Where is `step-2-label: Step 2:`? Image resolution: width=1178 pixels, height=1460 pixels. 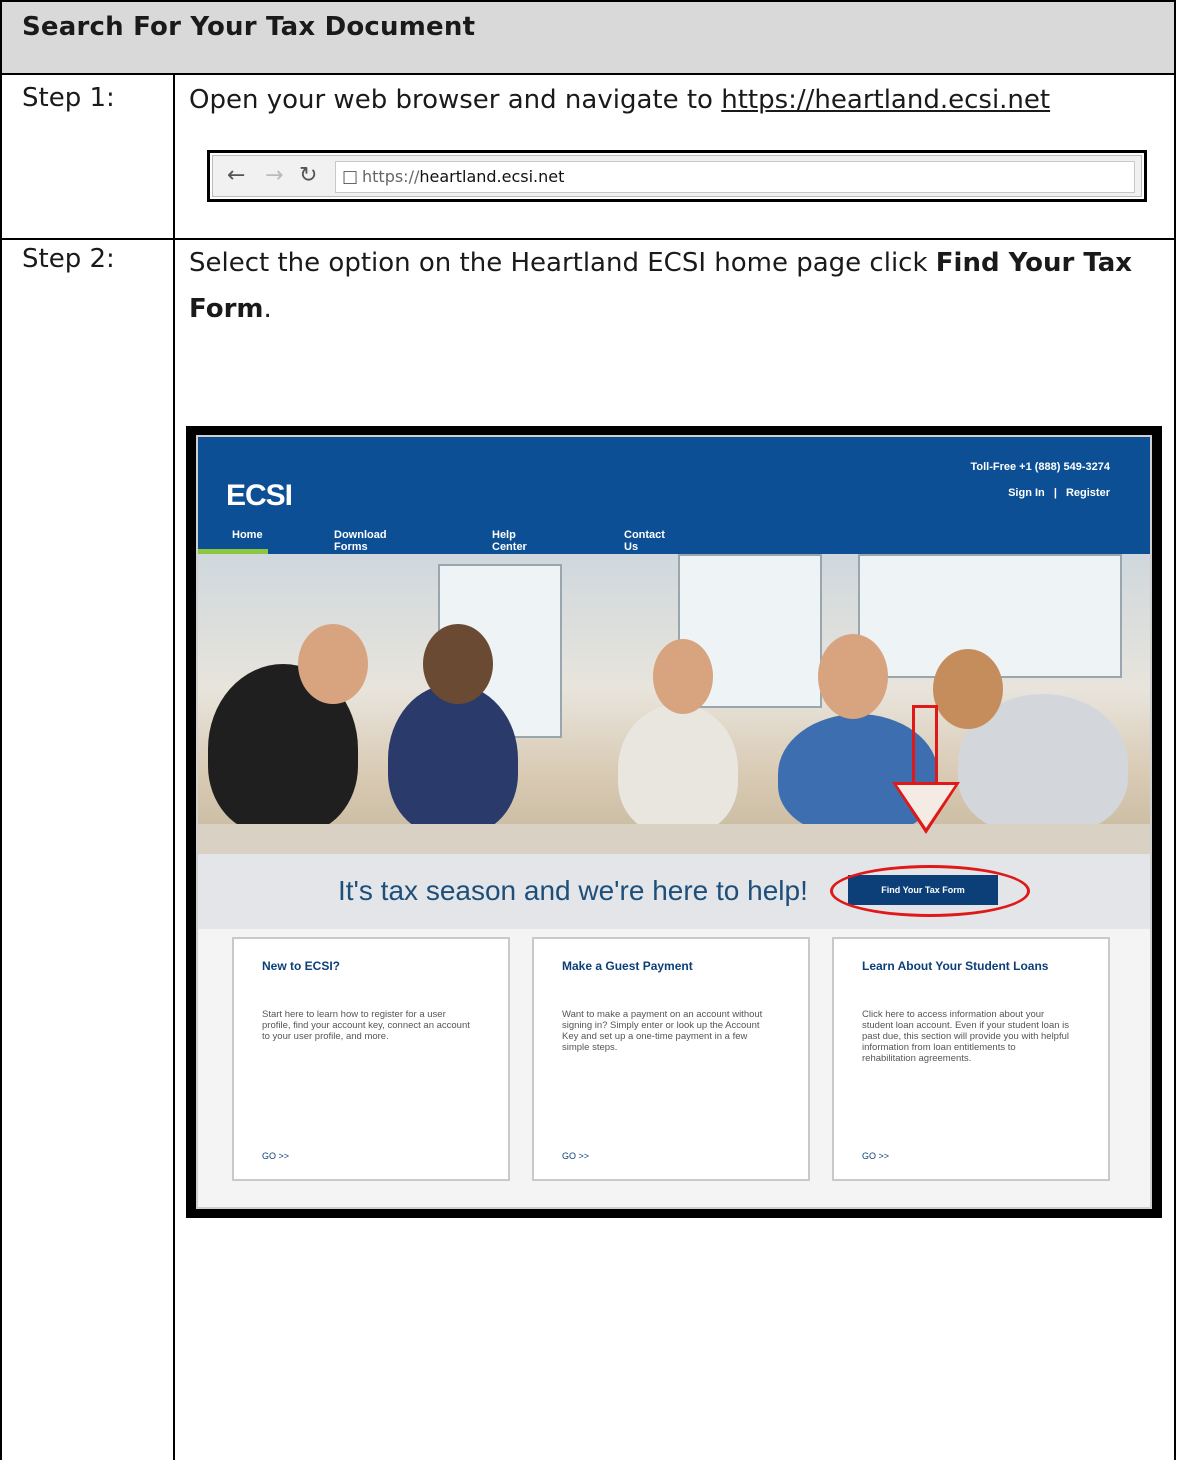
step-2-label: Step 2: is located at coordinates (68, 259).